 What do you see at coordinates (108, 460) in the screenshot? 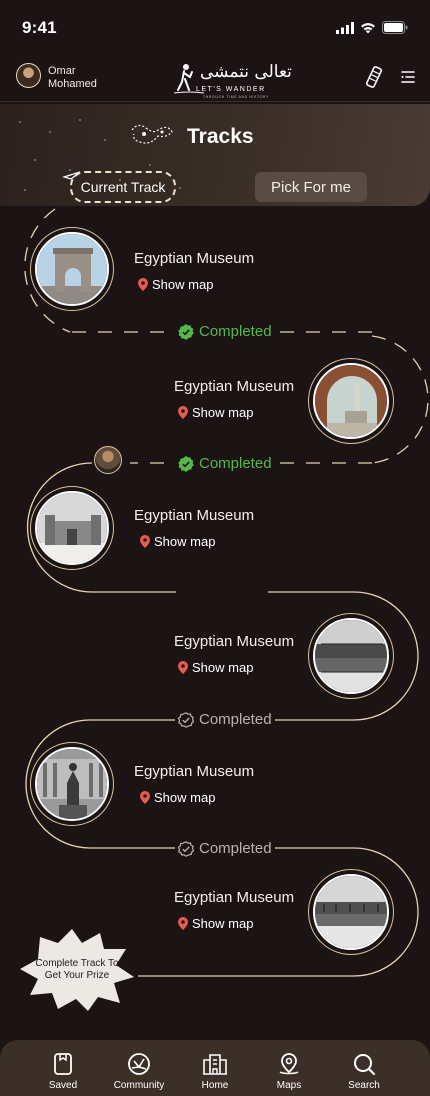
I see `traveler-avatar` at bounding box center [108, 460].